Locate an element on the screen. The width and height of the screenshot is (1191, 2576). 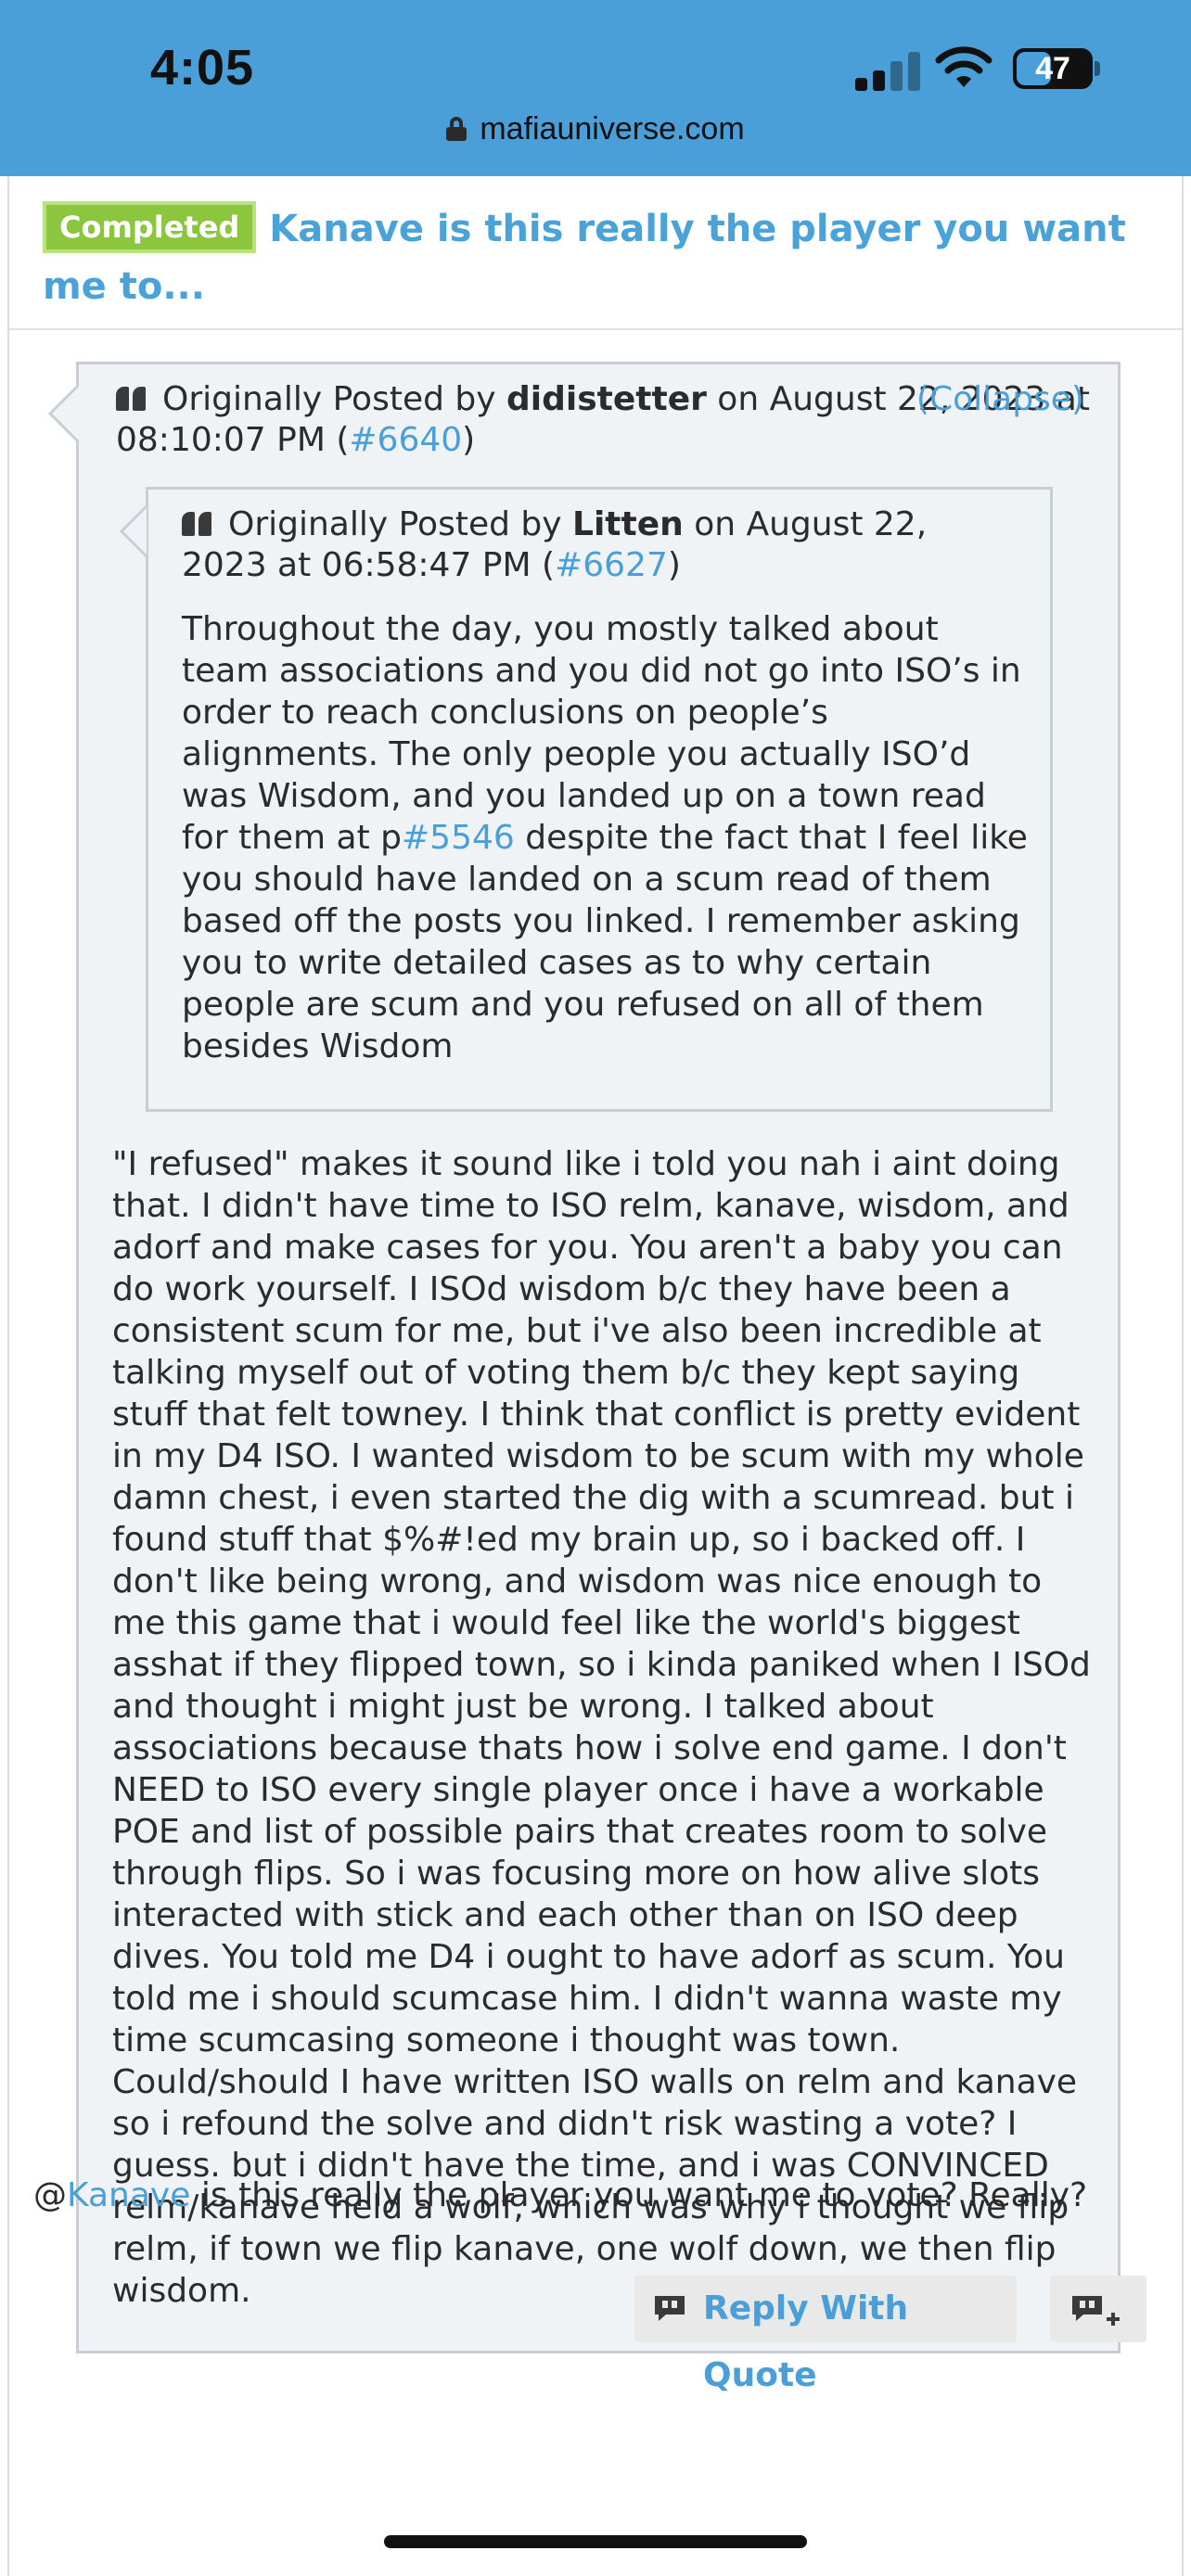
post-reference-link: #5546 is located at coordinates (458, 838).